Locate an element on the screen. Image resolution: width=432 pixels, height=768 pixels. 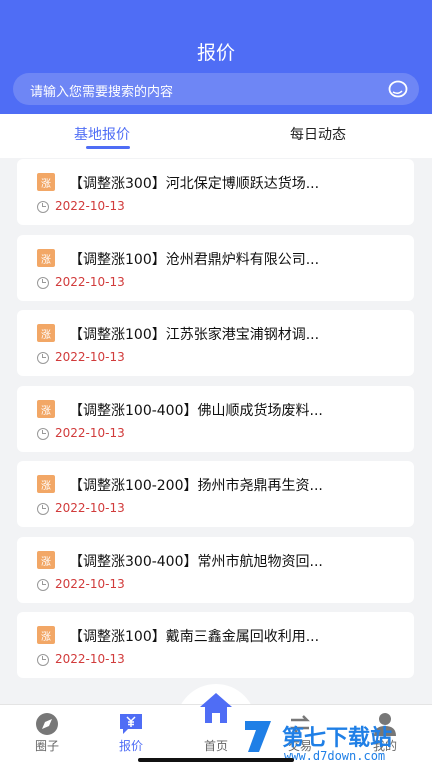
watermark-logo-icon is located at coordinates (258, 736).